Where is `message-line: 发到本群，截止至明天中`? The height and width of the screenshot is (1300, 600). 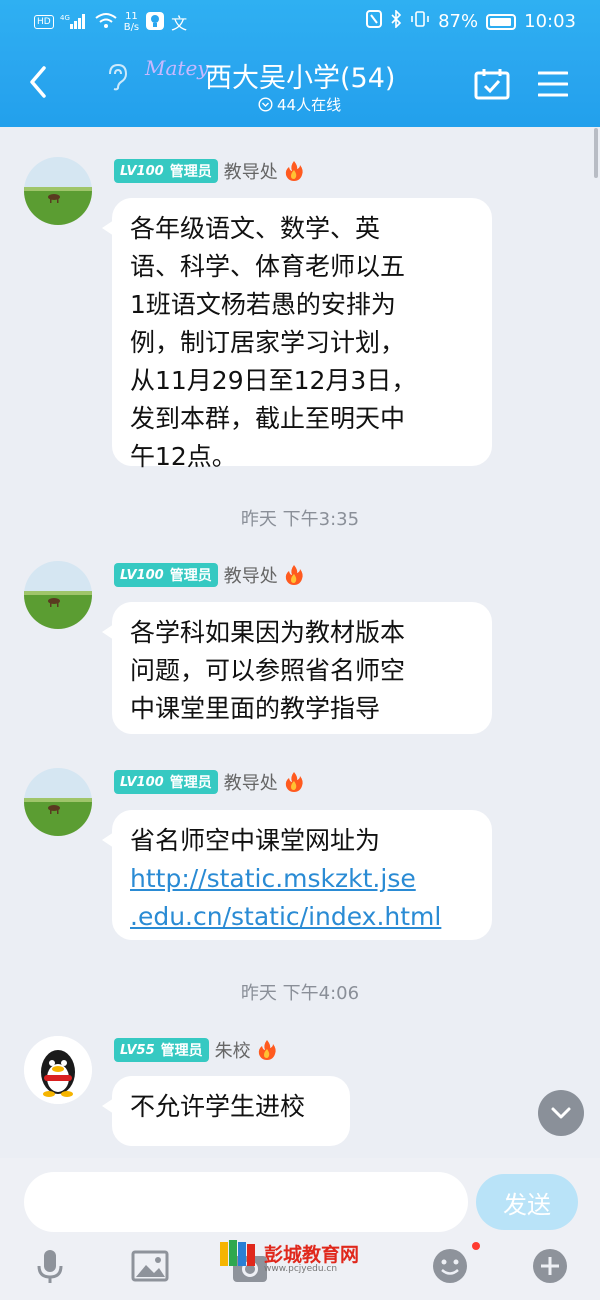 message-line: 发到本群，截止至明天中 is located at coordinates (268, 418).